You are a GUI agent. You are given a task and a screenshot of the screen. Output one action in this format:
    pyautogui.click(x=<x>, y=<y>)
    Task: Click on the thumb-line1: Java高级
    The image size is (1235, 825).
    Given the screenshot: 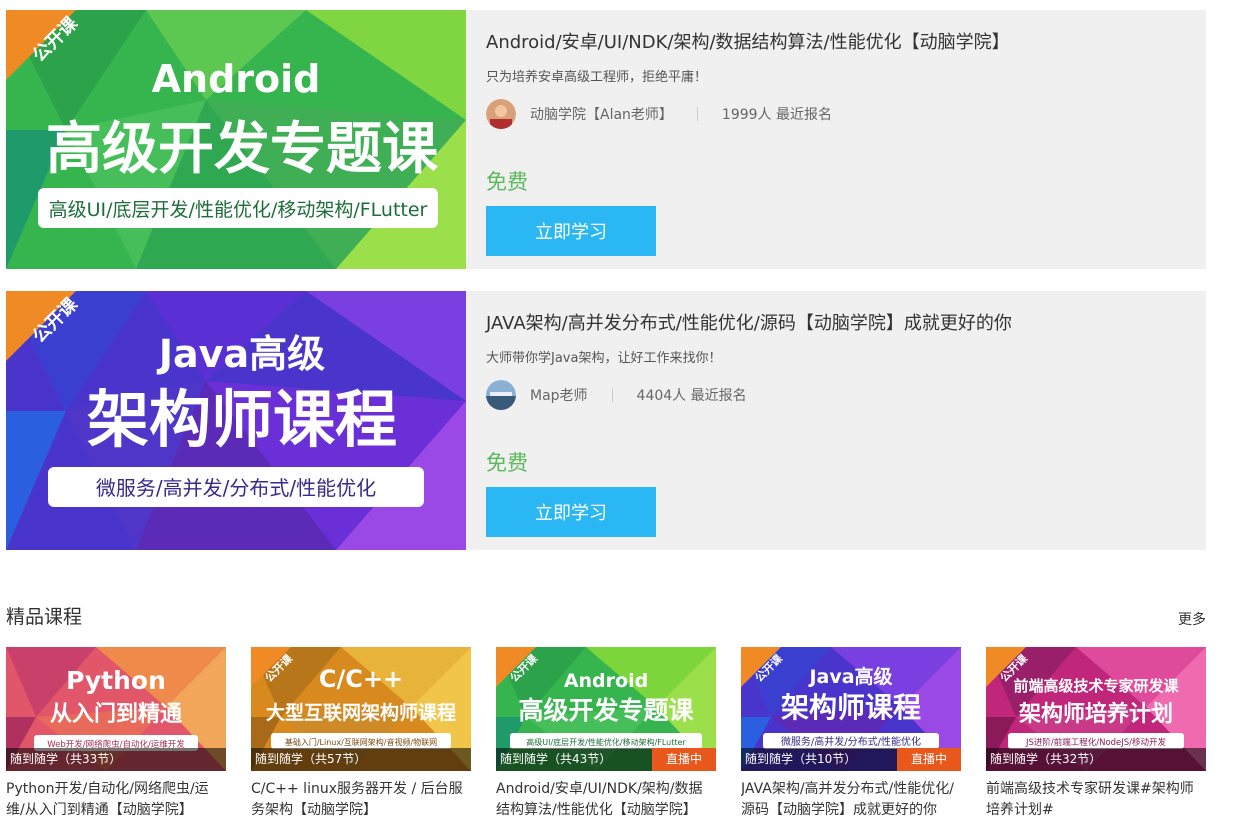 What is the action you would take?
    pyautogui.click(x=849, y=676)
    